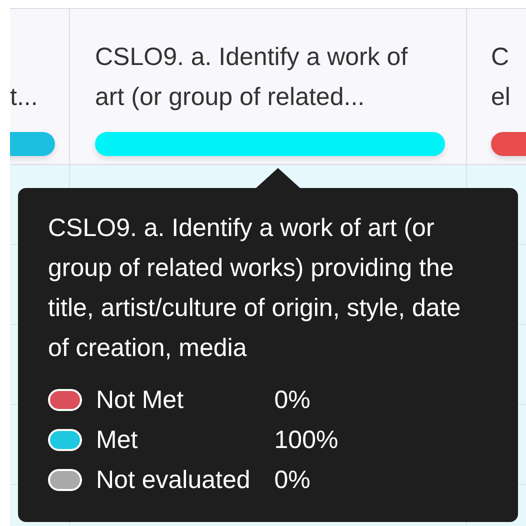  What do you see at coordinates (117, 440) in the screenshot?
I see `legend-label: Met` at bounding box center [117, 440].